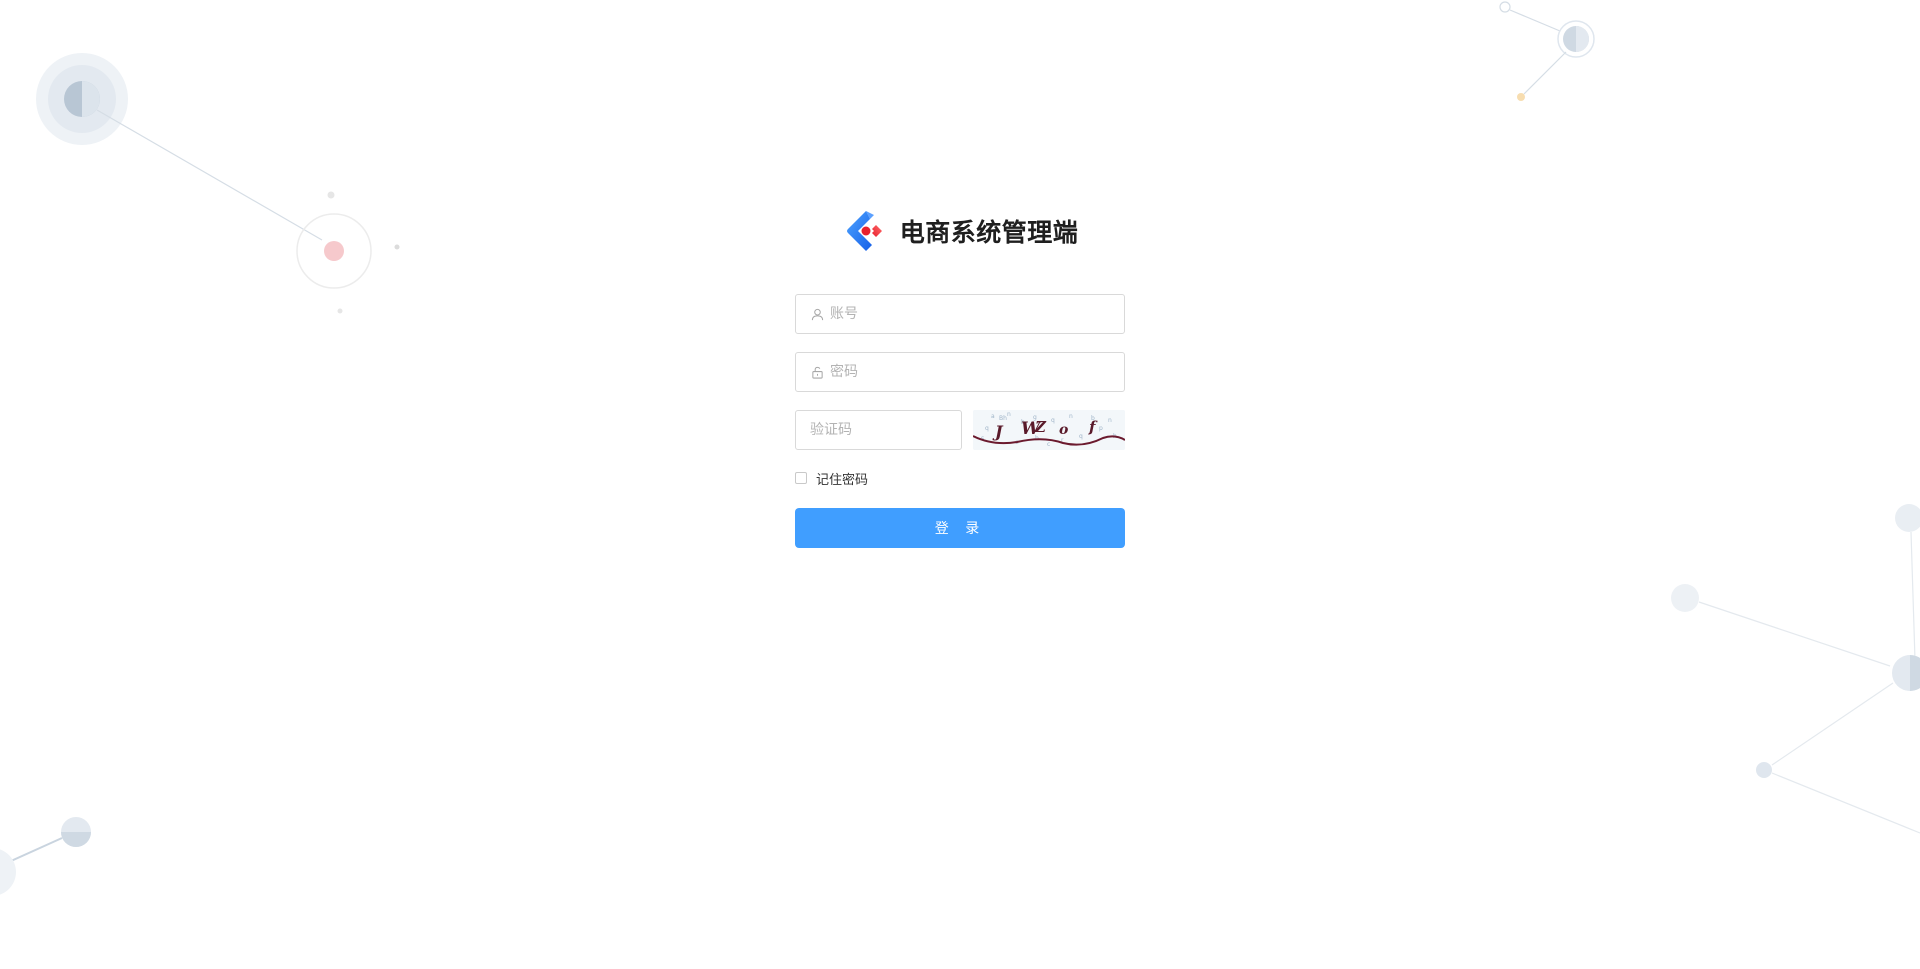 The width and height of the screenshot is (1920, 969). I want to click on login-button: 登 录, so click(960, 528).